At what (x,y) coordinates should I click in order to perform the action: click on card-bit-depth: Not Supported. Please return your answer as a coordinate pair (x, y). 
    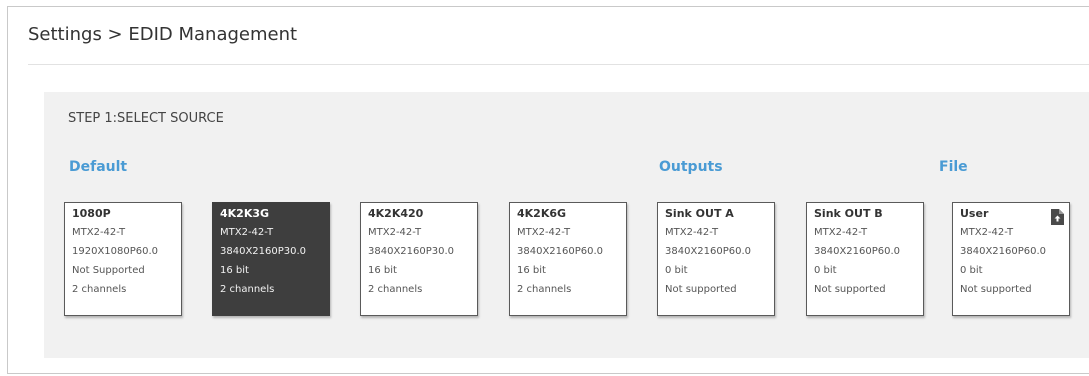
    Looking at the image, I should click on (108, 270).